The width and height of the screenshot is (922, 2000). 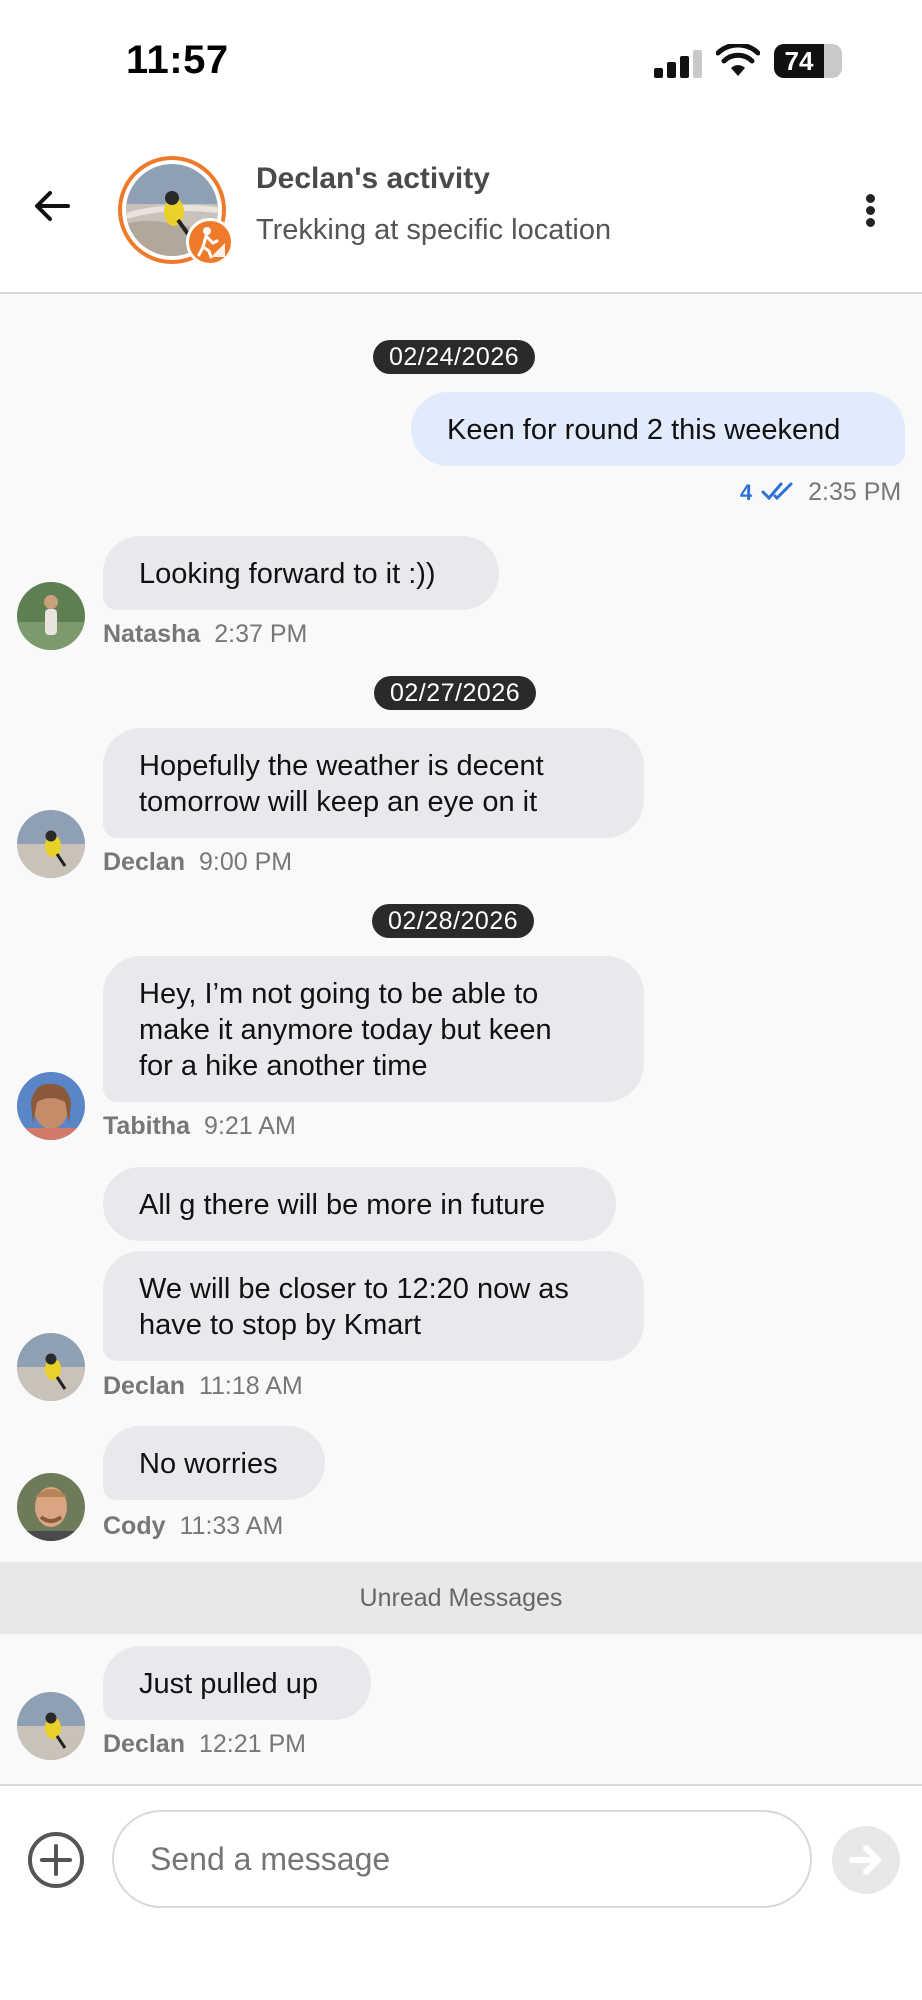 I want to click on message-time: 11:33 AM, so click(x=231, y=1526).